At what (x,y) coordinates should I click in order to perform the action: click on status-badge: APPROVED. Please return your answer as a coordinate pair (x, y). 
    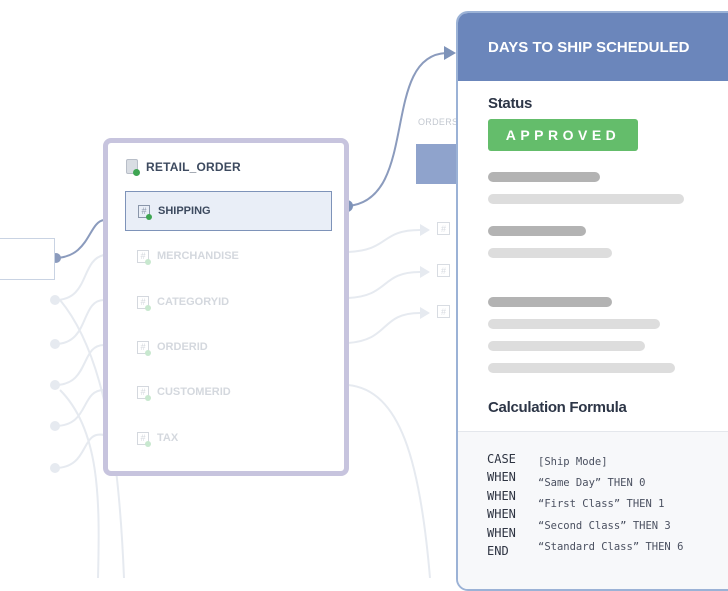
    Looking at the image, I should click on (563, 135).